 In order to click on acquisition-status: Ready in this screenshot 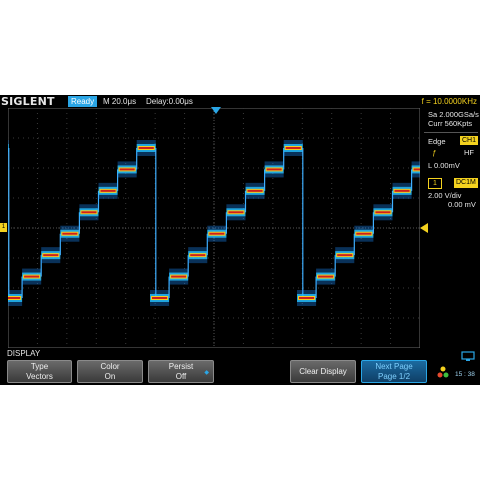, I will do `click(83, 101)`.